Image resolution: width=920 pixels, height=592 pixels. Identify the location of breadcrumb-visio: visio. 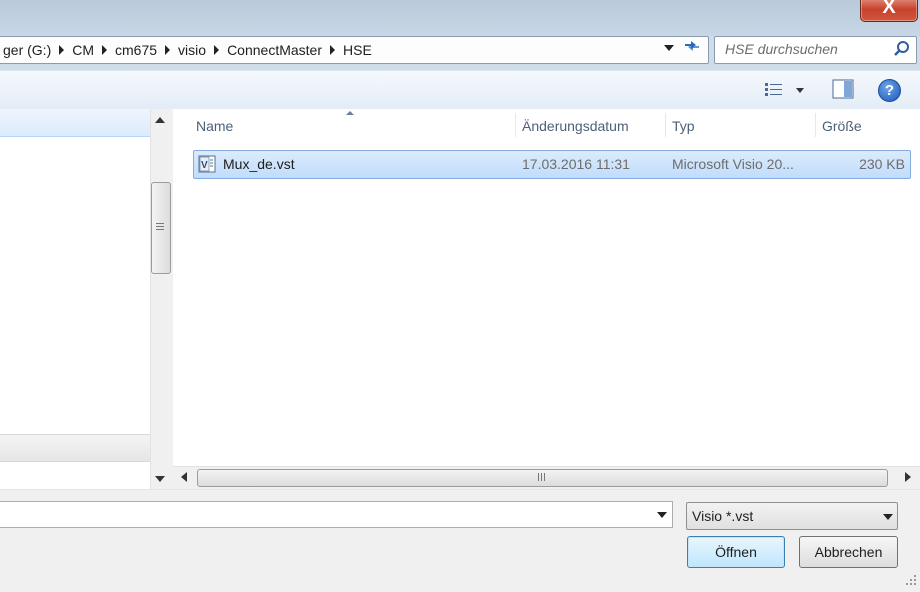
(196, 50).